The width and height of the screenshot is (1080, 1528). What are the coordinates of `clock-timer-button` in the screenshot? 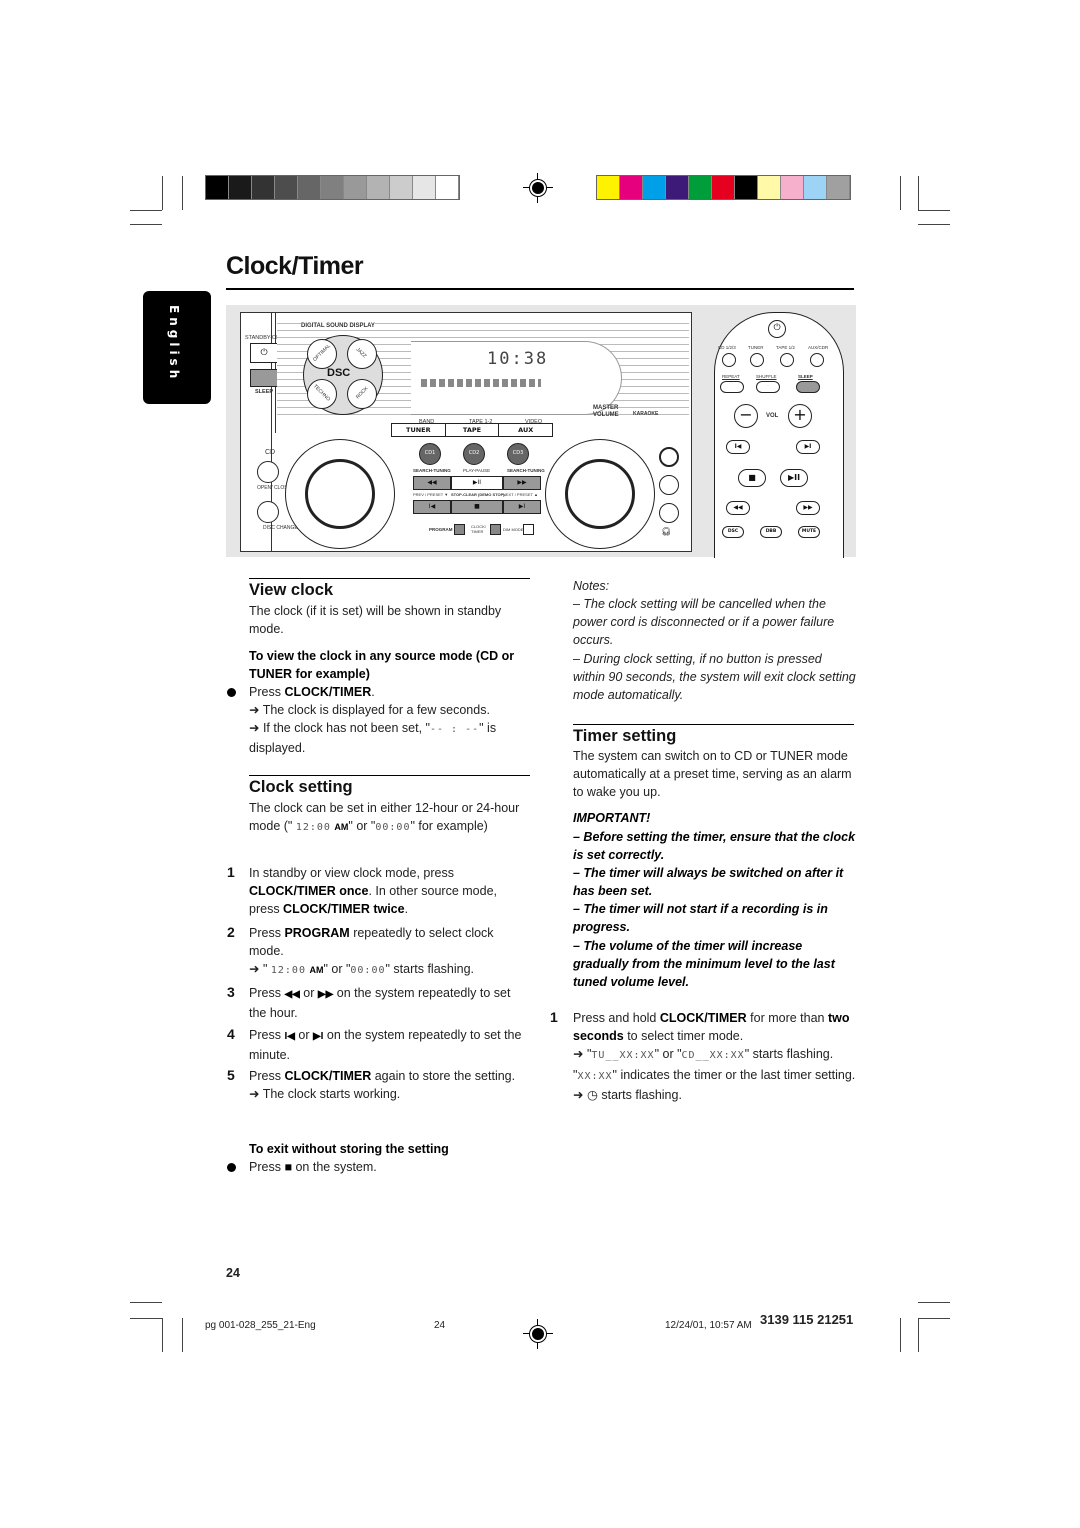 It's located at (495, 529).